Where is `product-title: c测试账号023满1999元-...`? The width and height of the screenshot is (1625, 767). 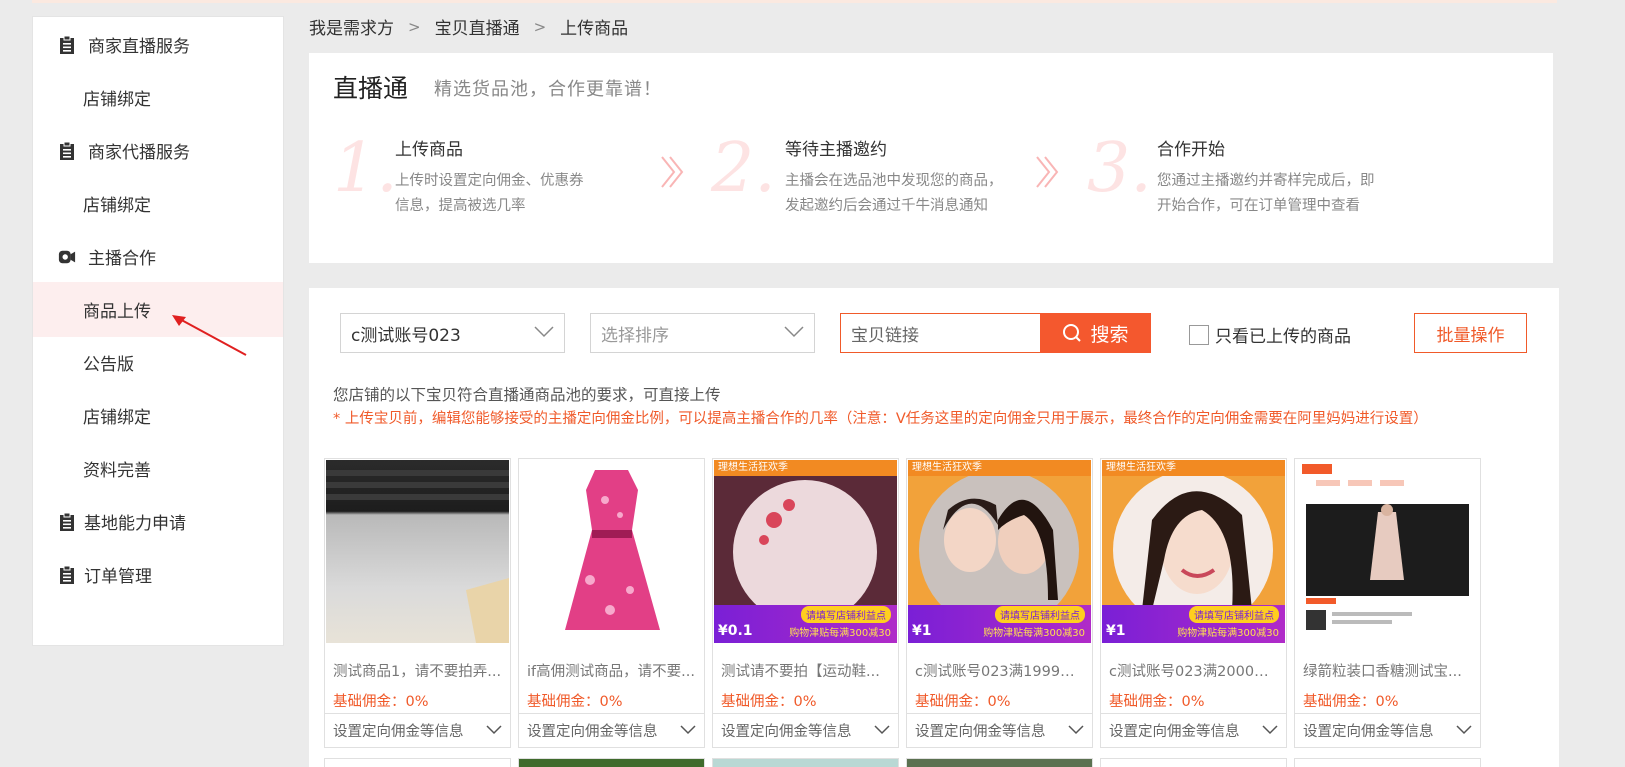 product-title: c测试账号023满1999元-... is located at coordinates (1001, 670).